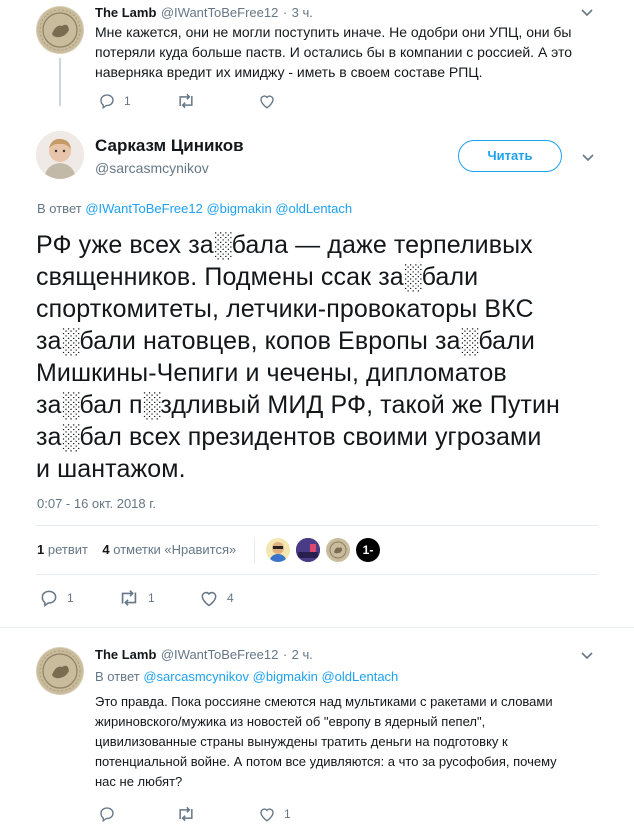 This screenshot has width=634, height=831. Describe the element at coordinates (302, 654) in the screenshot. I see `tweet-time: 2 ч.` at that location.